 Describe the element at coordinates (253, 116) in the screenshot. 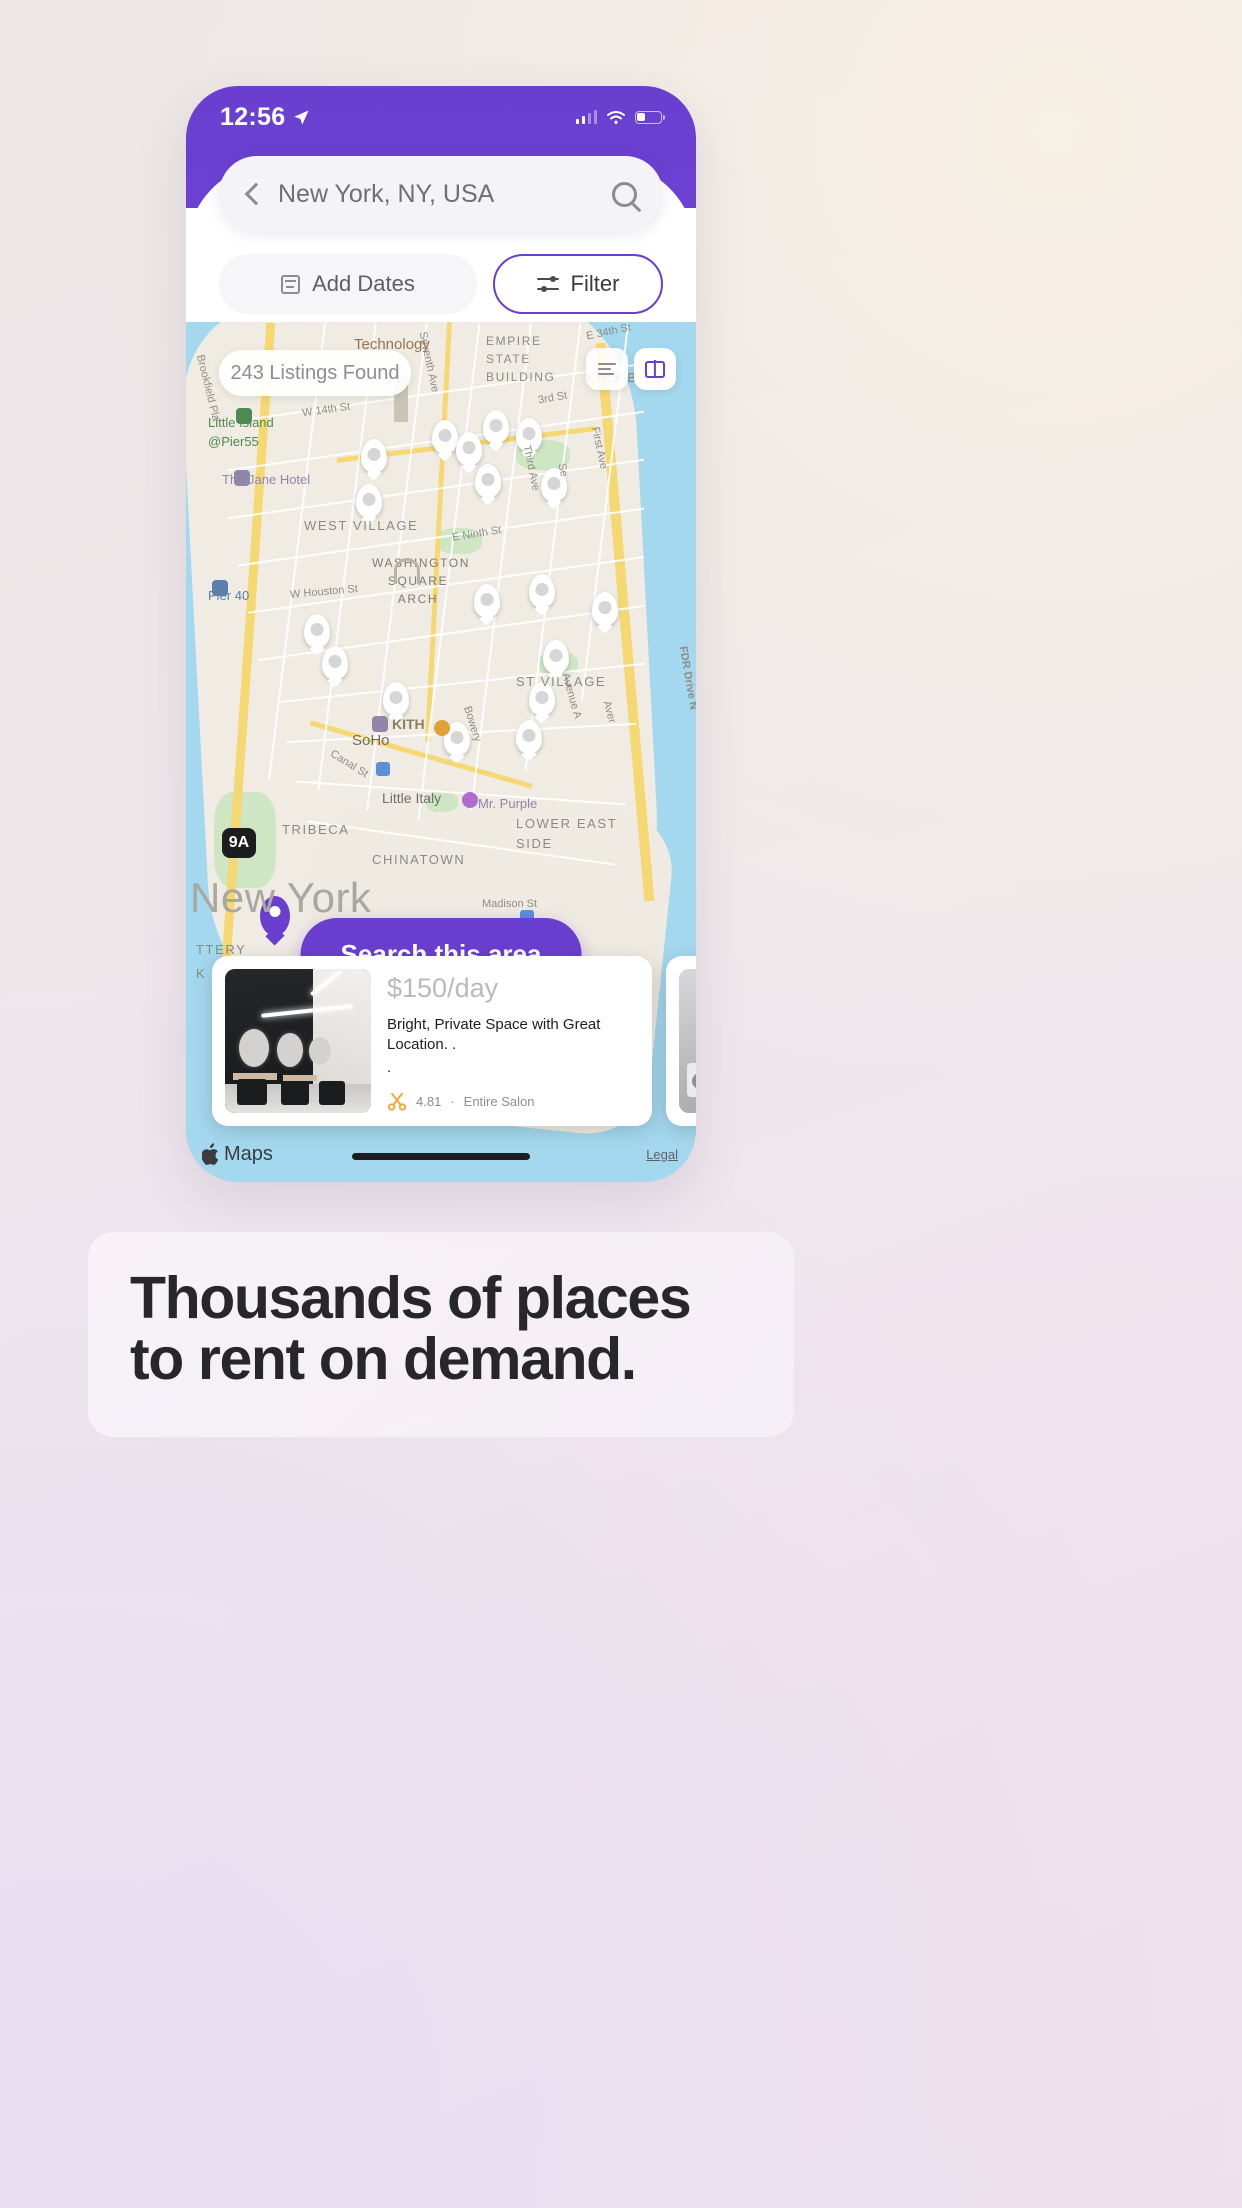

I see `status-time: 12:56` at that location.